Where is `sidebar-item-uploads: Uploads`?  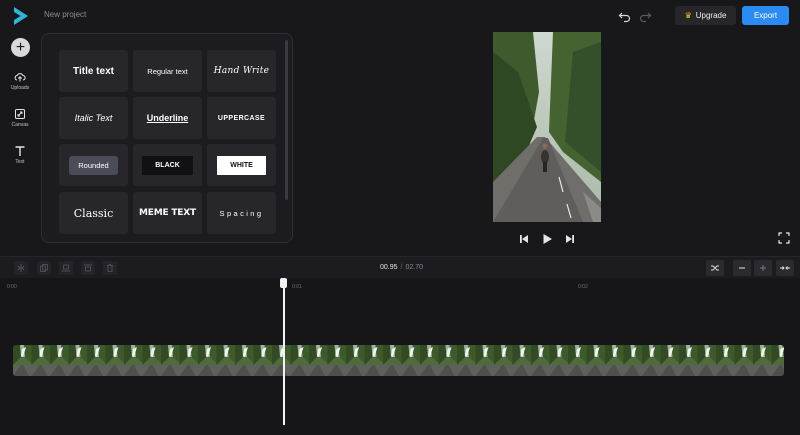
sidebar-item-uploads: Uploads is located at coordinates (20, 87).